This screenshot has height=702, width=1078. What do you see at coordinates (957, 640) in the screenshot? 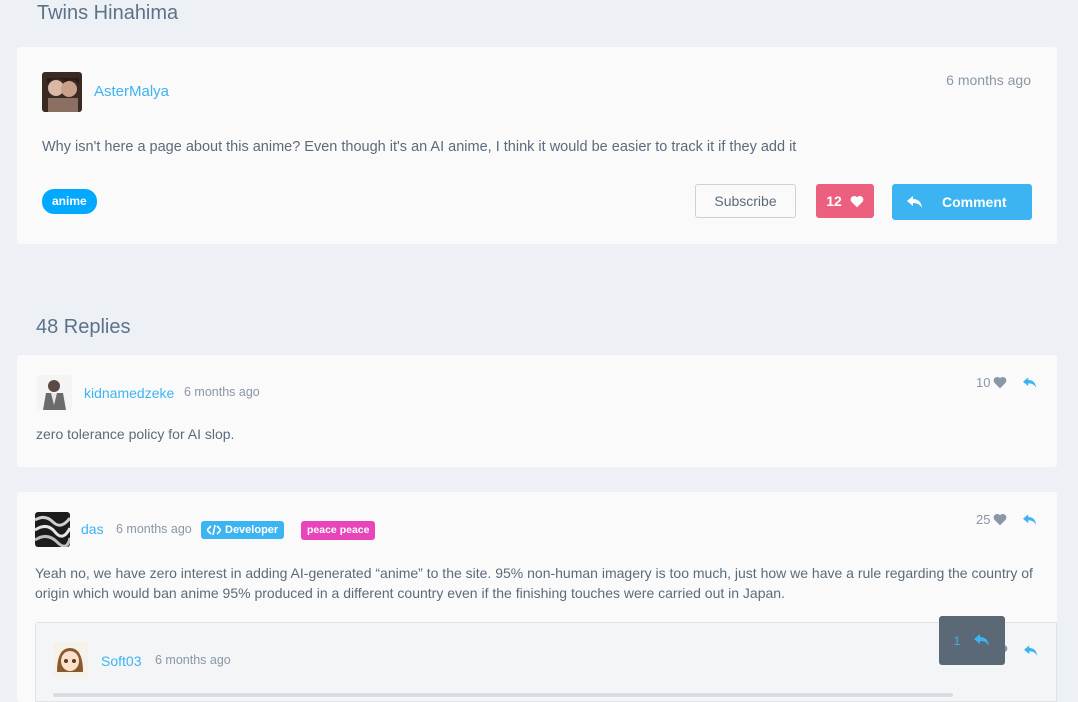
I see `tooltip-count: 1` at bounding box center [957, 640].